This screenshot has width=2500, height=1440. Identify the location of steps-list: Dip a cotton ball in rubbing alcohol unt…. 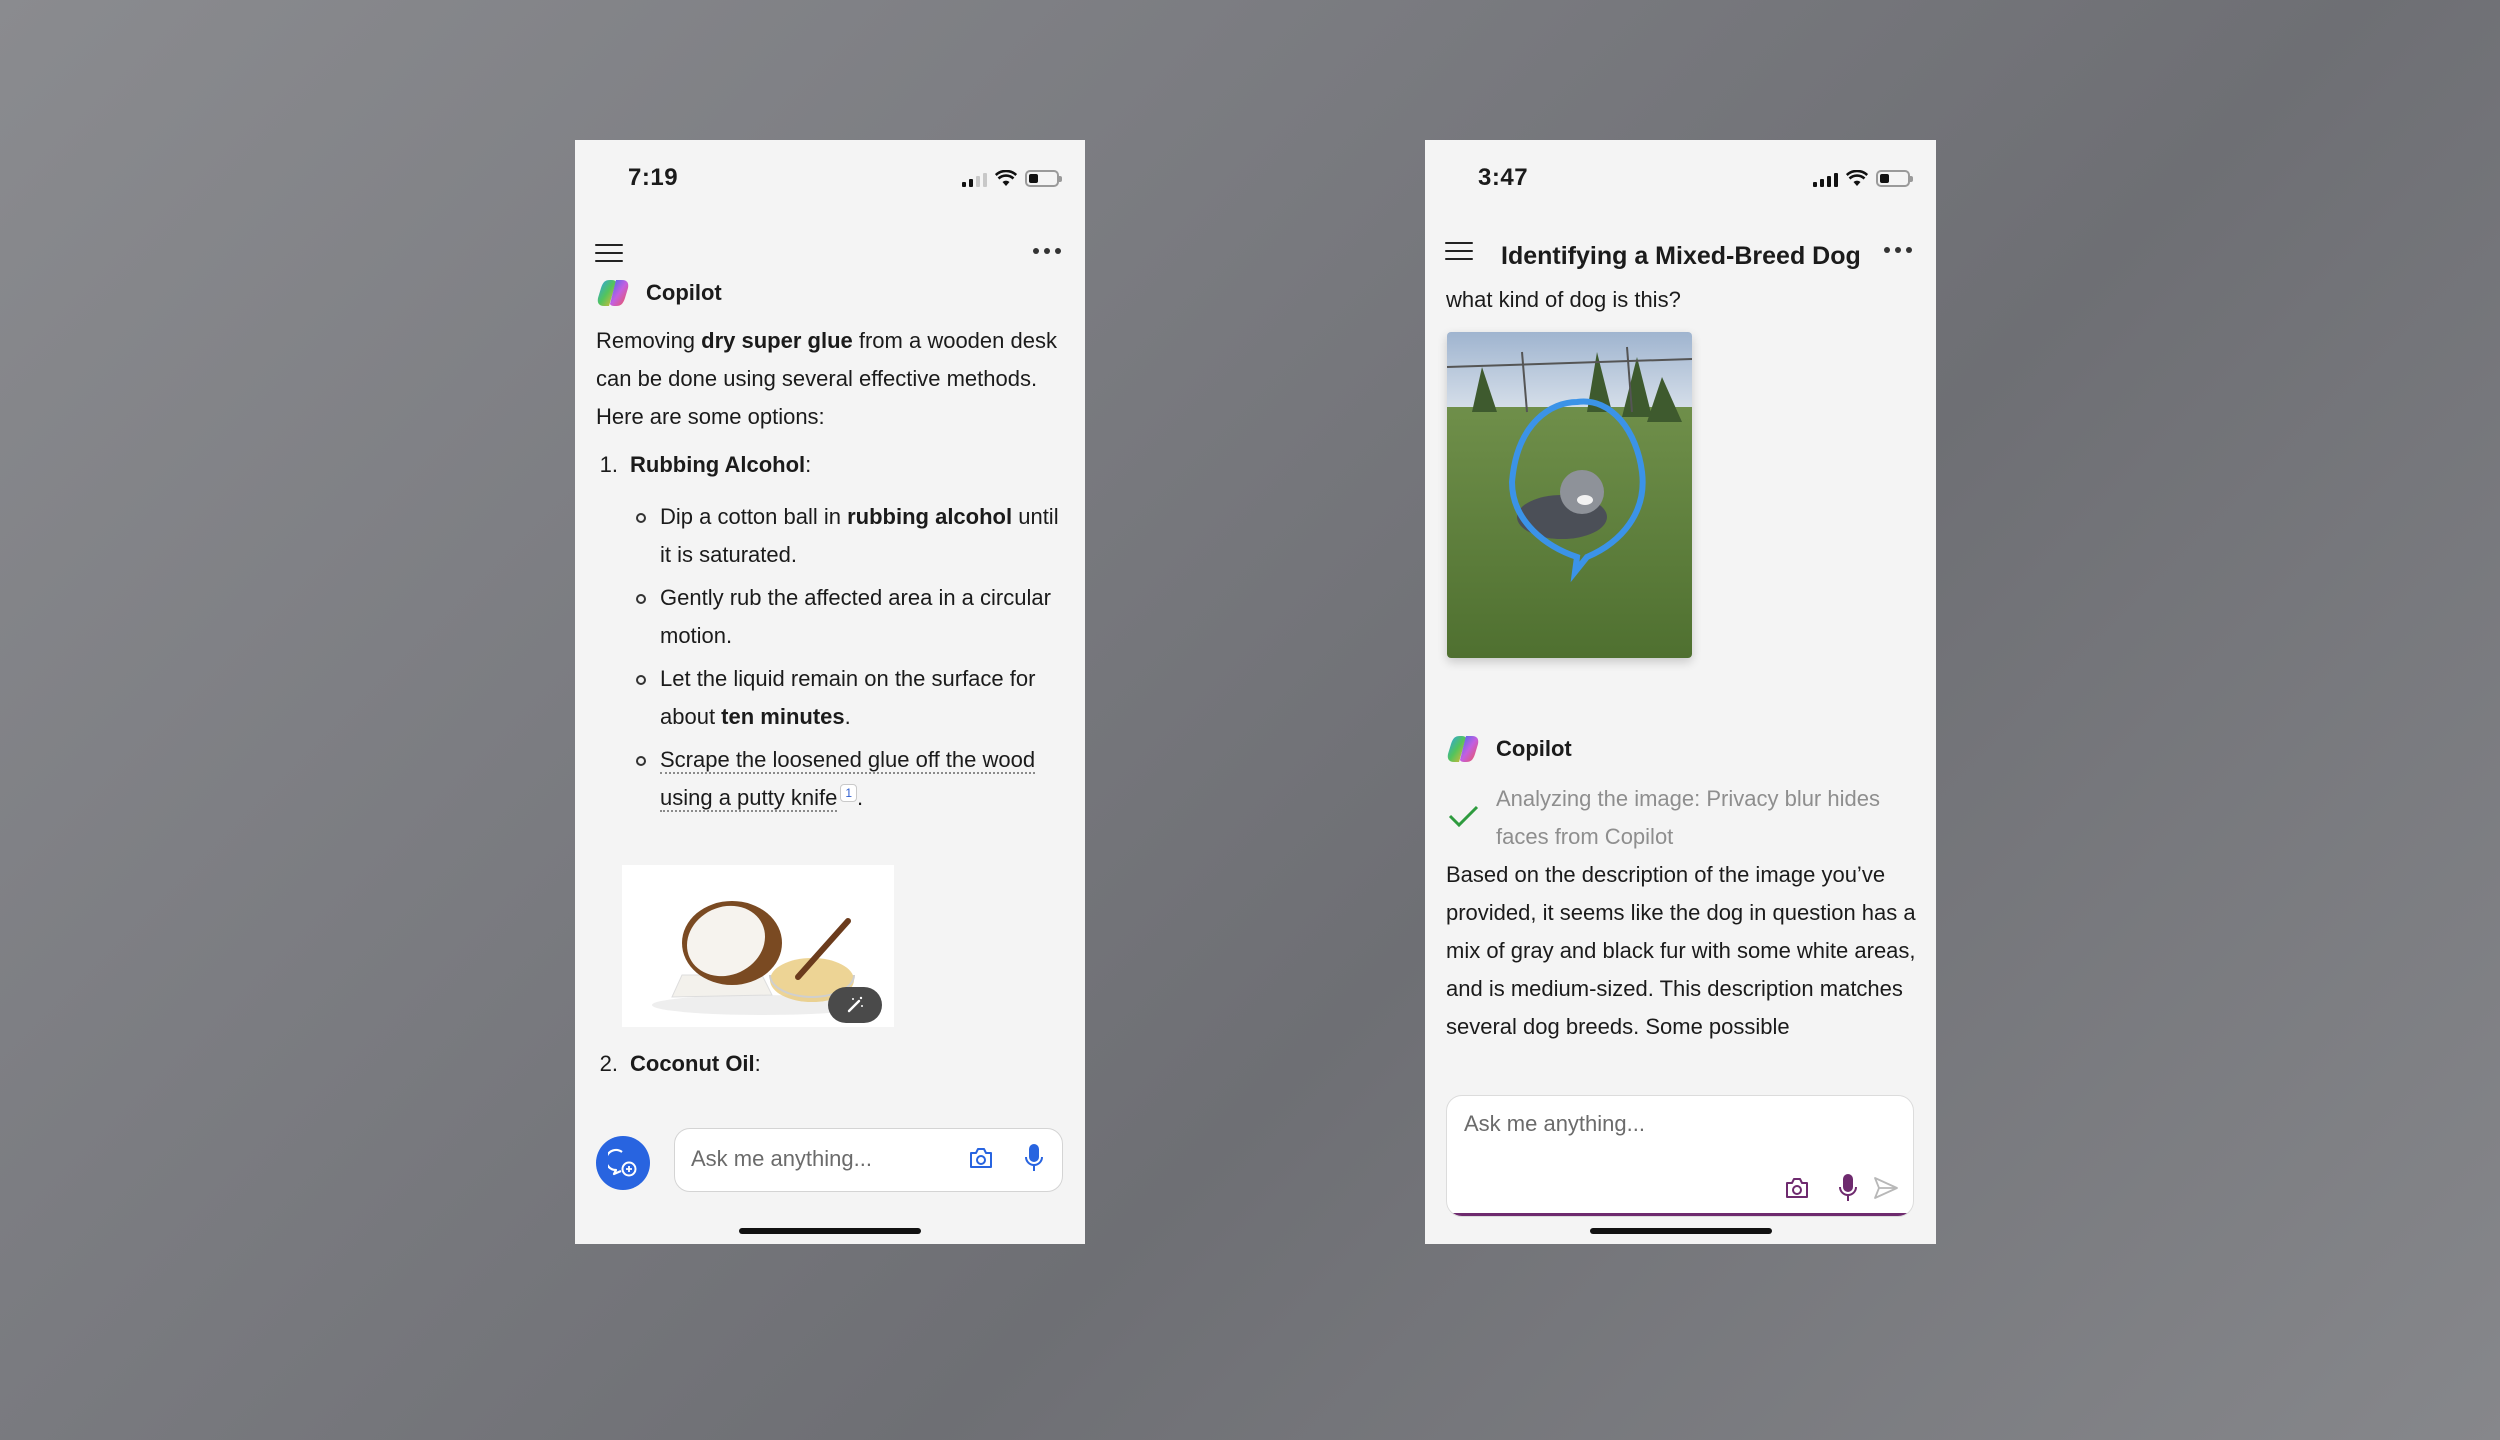
(830, 657).